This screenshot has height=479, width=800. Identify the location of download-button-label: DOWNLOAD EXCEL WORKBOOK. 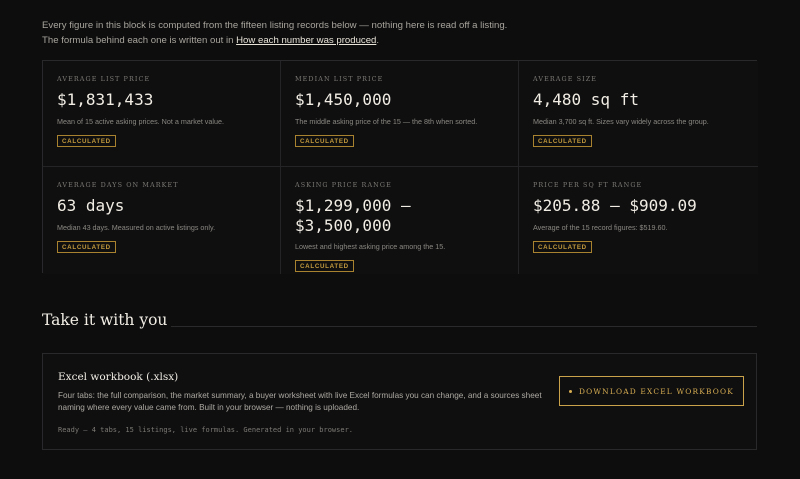
(656, 391).